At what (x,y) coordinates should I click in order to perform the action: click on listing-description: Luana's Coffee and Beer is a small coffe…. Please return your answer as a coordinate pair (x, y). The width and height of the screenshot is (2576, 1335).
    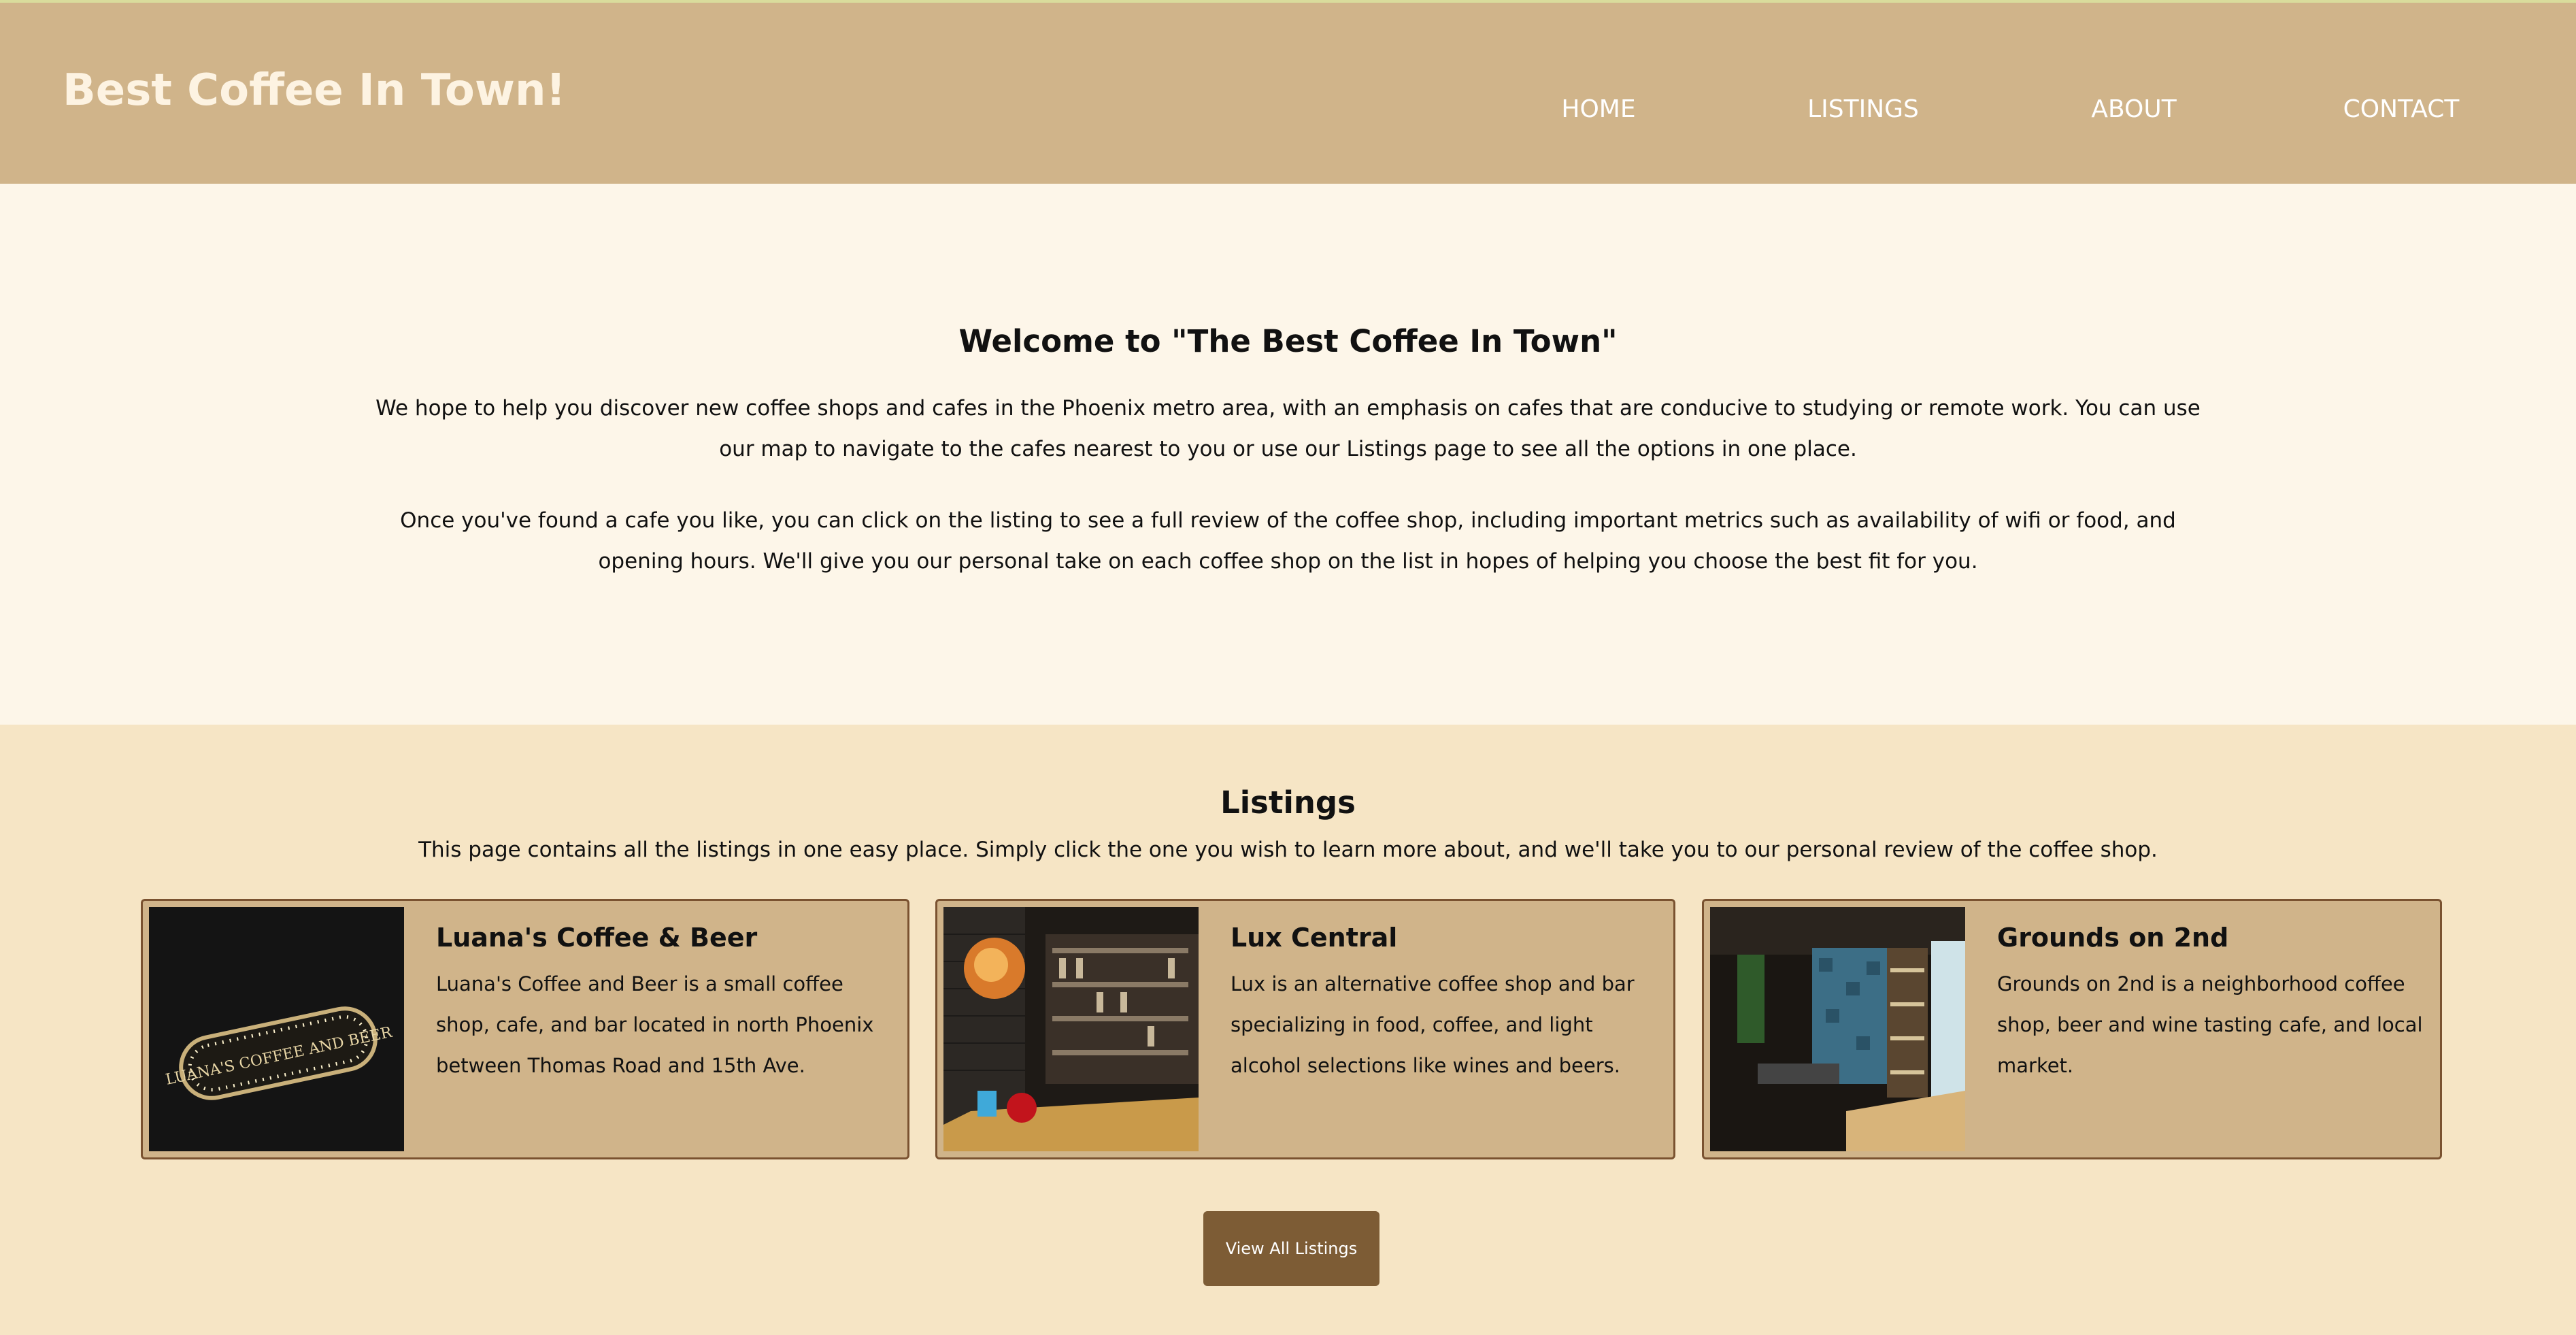
    Looking at the image, I should click on (655, 1024).